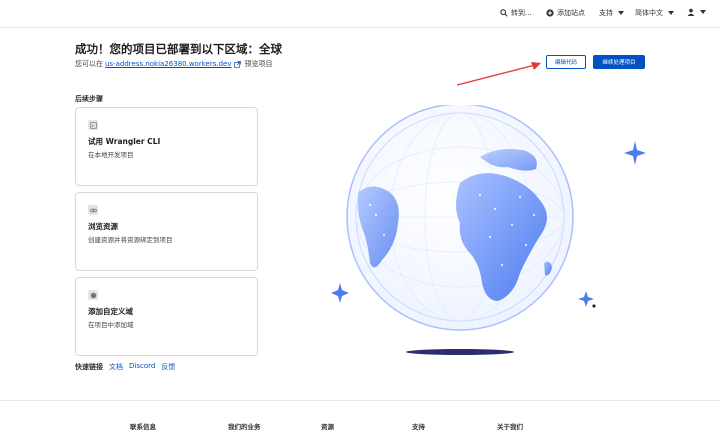 The height and width of the screenshot is (430, 720). I want to click on card-desc: 在本地开发项目, so click(111, 155).